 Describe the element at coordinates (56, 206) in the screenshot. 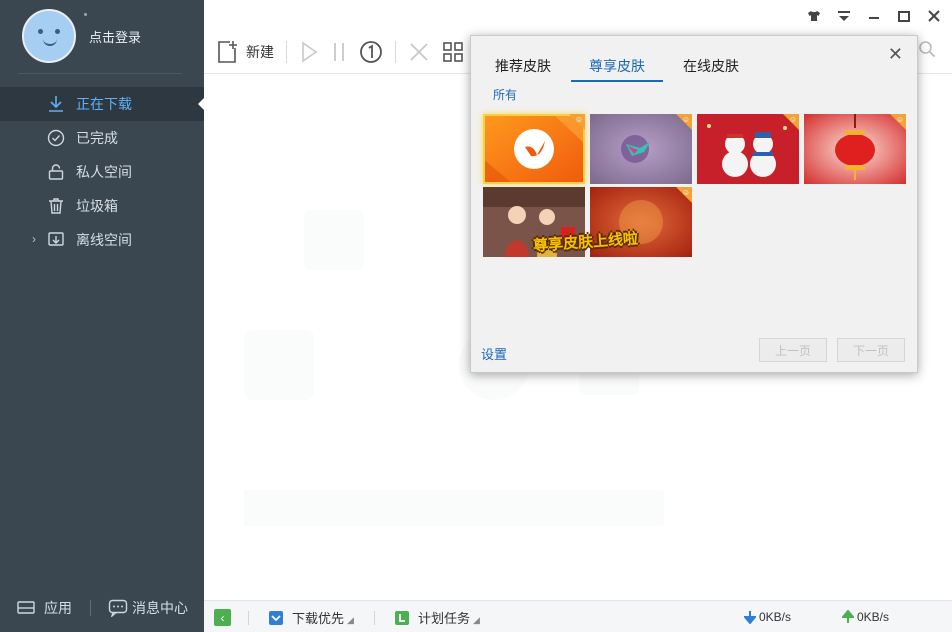

I see `trash-icon` at that location.